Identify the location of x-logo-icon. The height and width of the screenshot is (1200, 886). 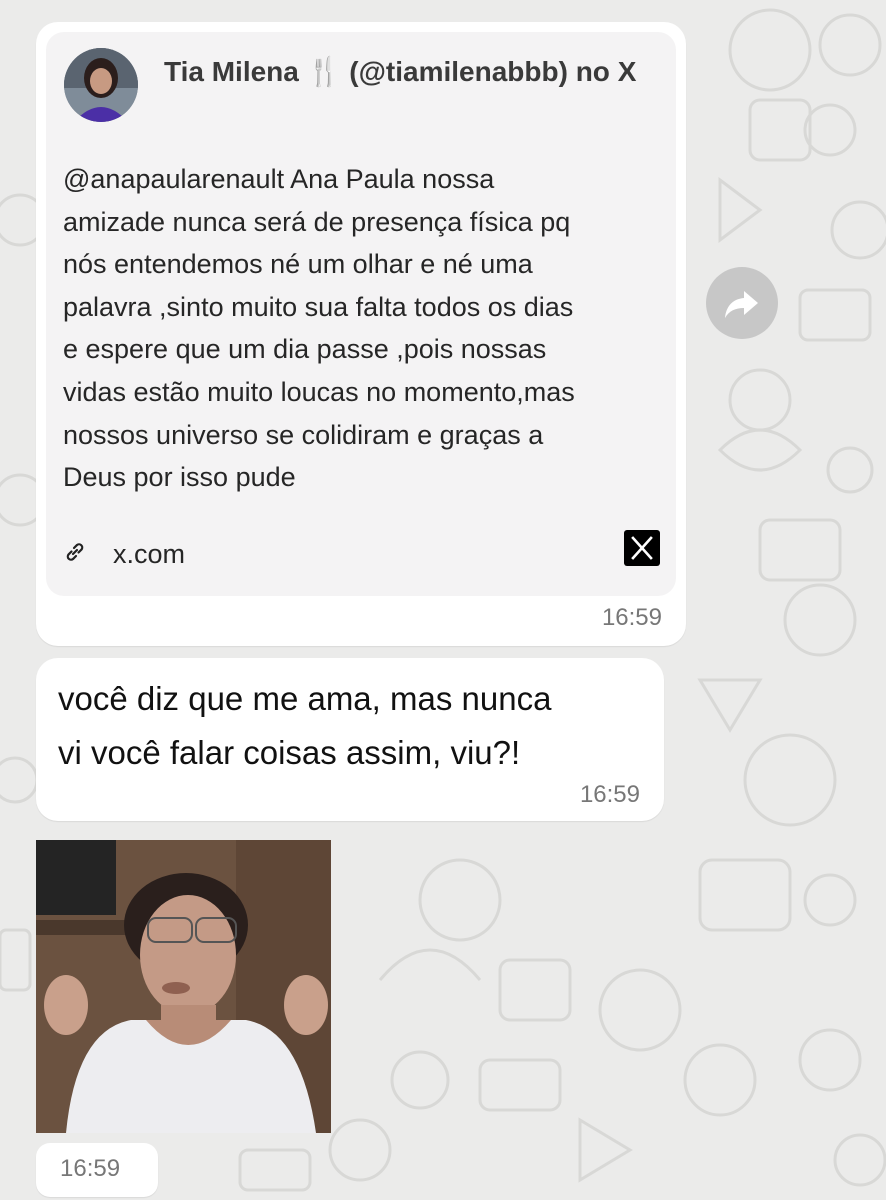
(642, 548).